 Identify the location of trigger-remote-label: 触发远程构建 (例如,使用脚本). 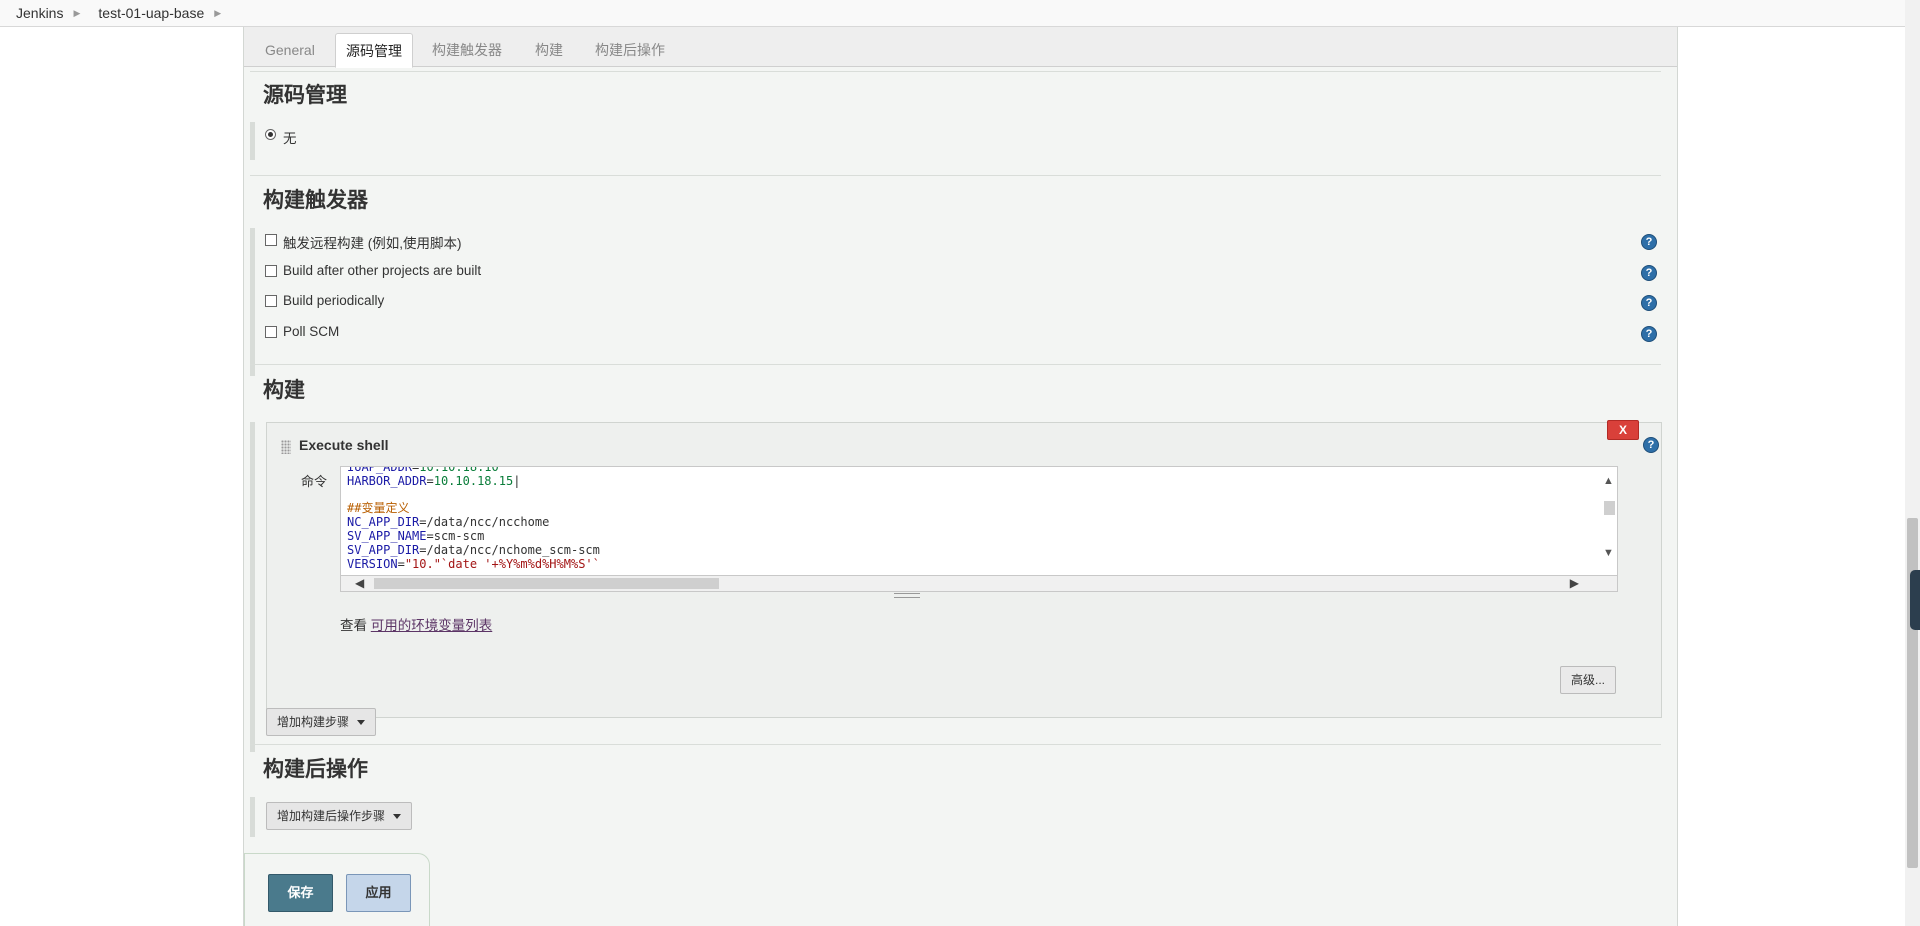
(372, 243).